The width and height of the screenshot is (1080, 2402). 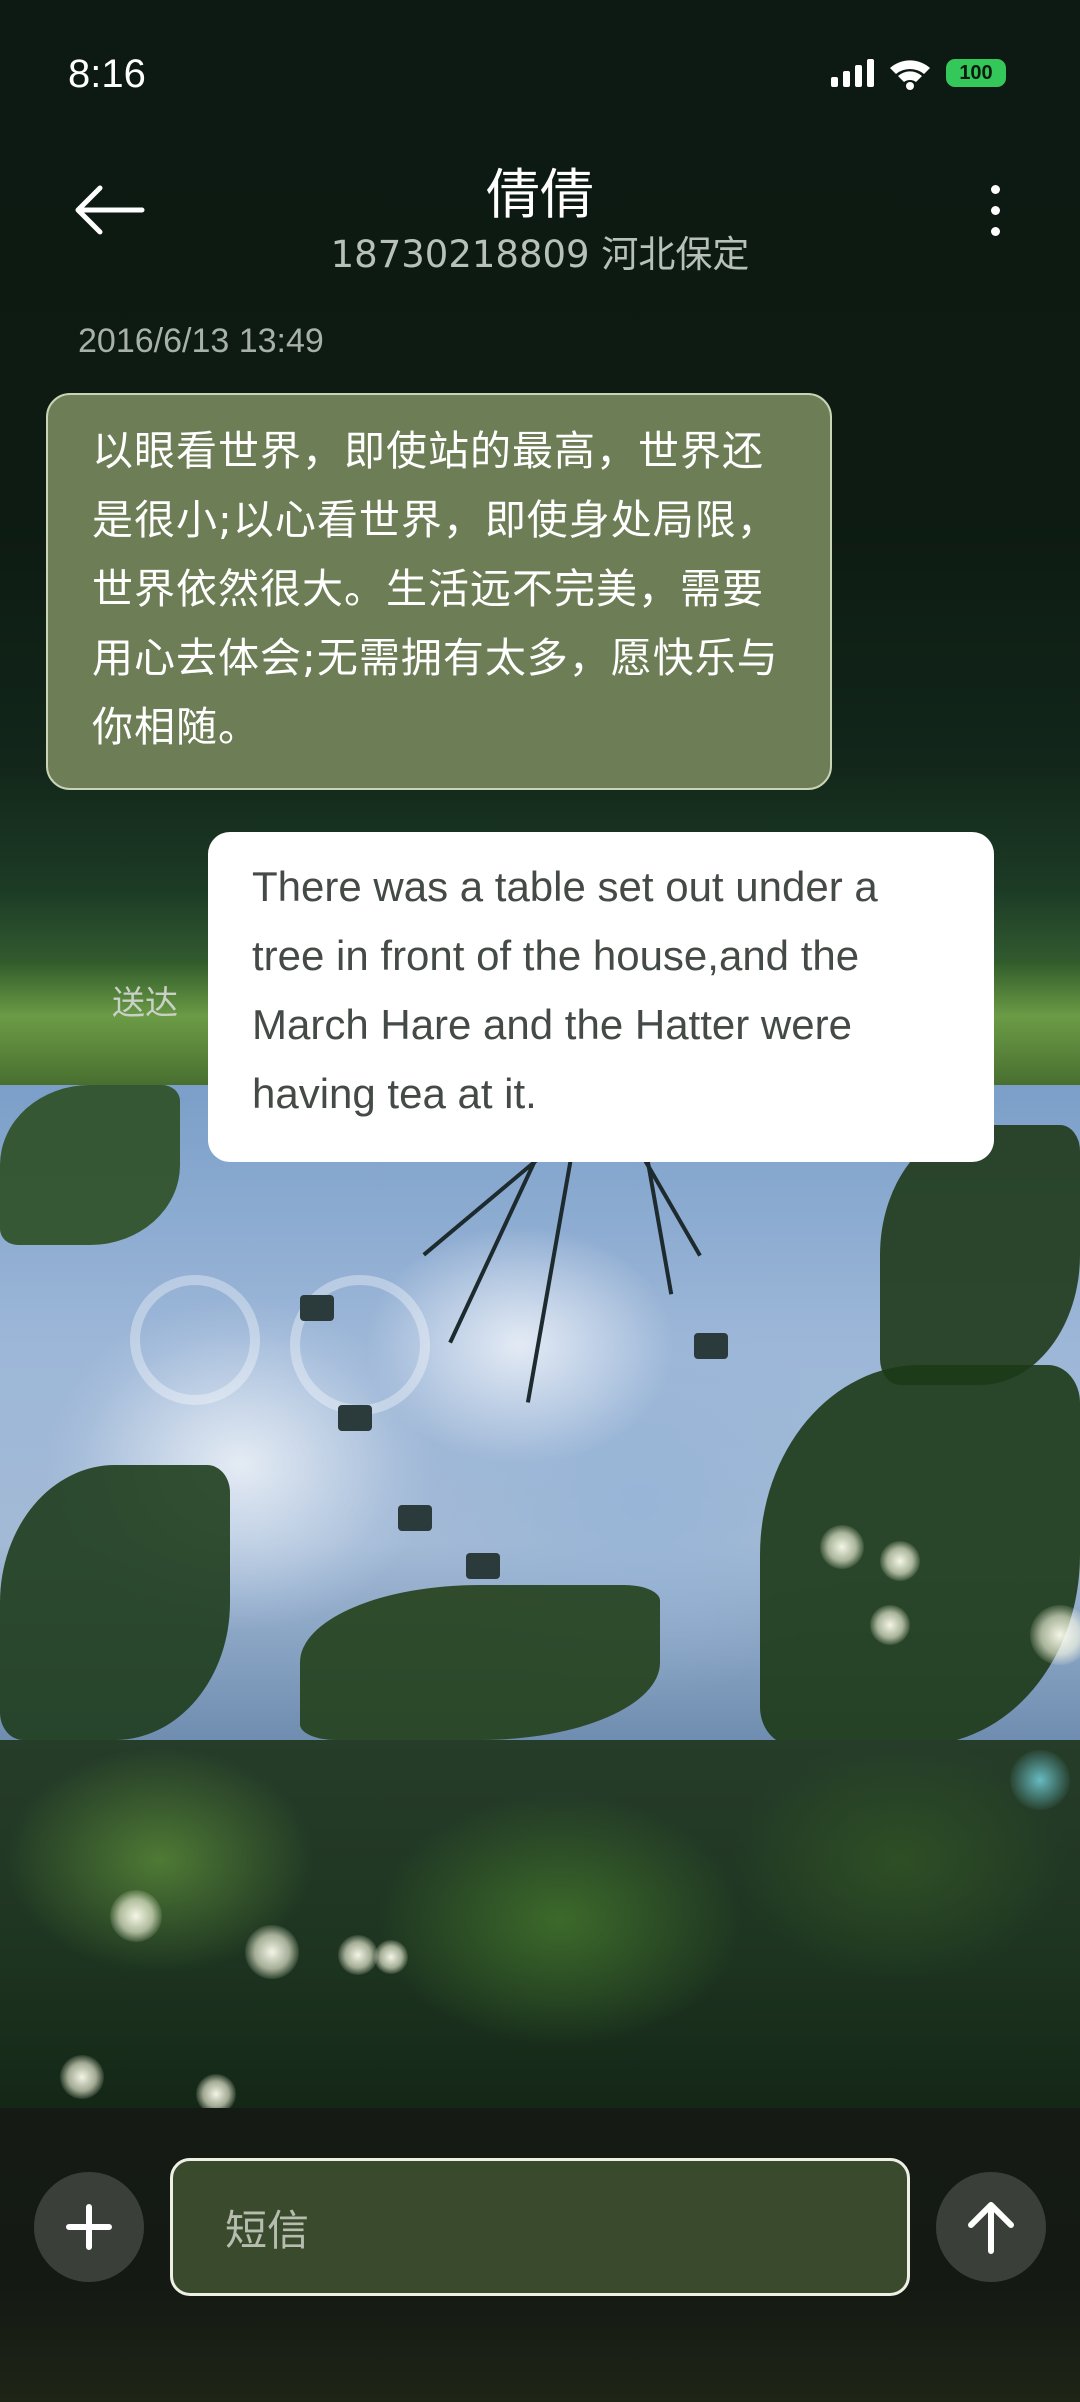 What do you see at coordinates (540, 2227) in the screenshot?
I see `message-input: 短信` at bounding box center [540, 2227].